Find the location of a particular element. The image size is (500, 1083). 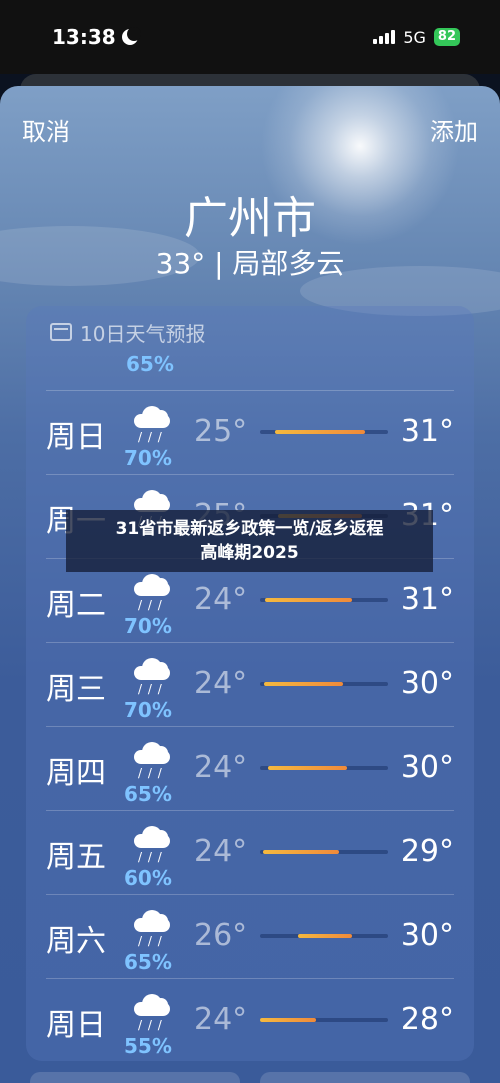

status-time: 13:38 is located at coordinates (96, 37).